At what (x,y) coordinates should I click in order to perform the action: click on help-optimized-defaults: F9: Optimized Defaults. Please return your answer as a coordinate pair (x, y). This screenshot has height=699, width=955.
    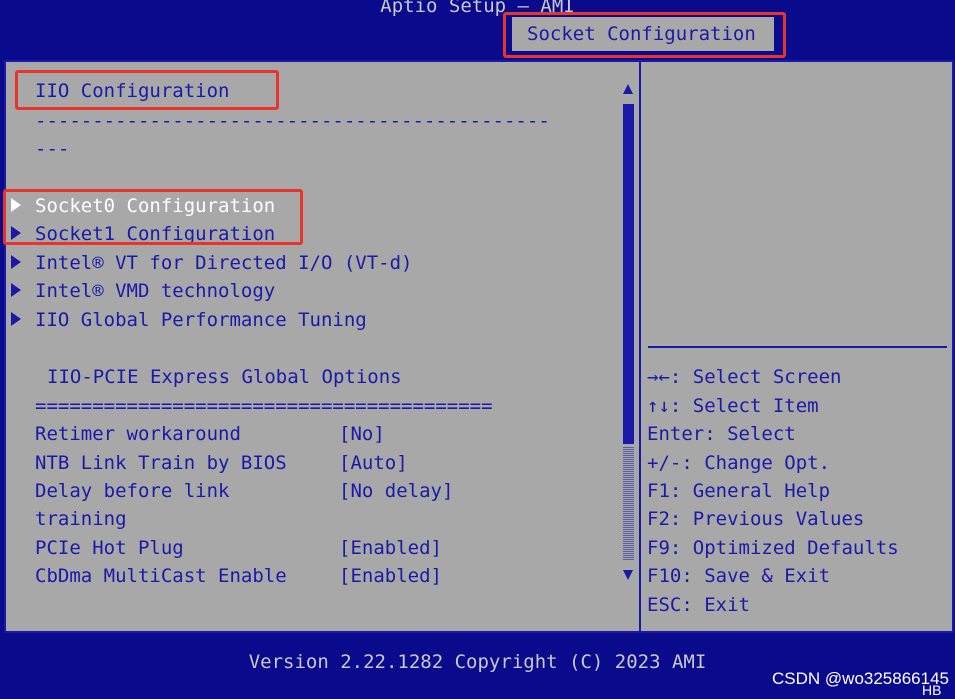
    Looking at the image, I should click on (773, 548).